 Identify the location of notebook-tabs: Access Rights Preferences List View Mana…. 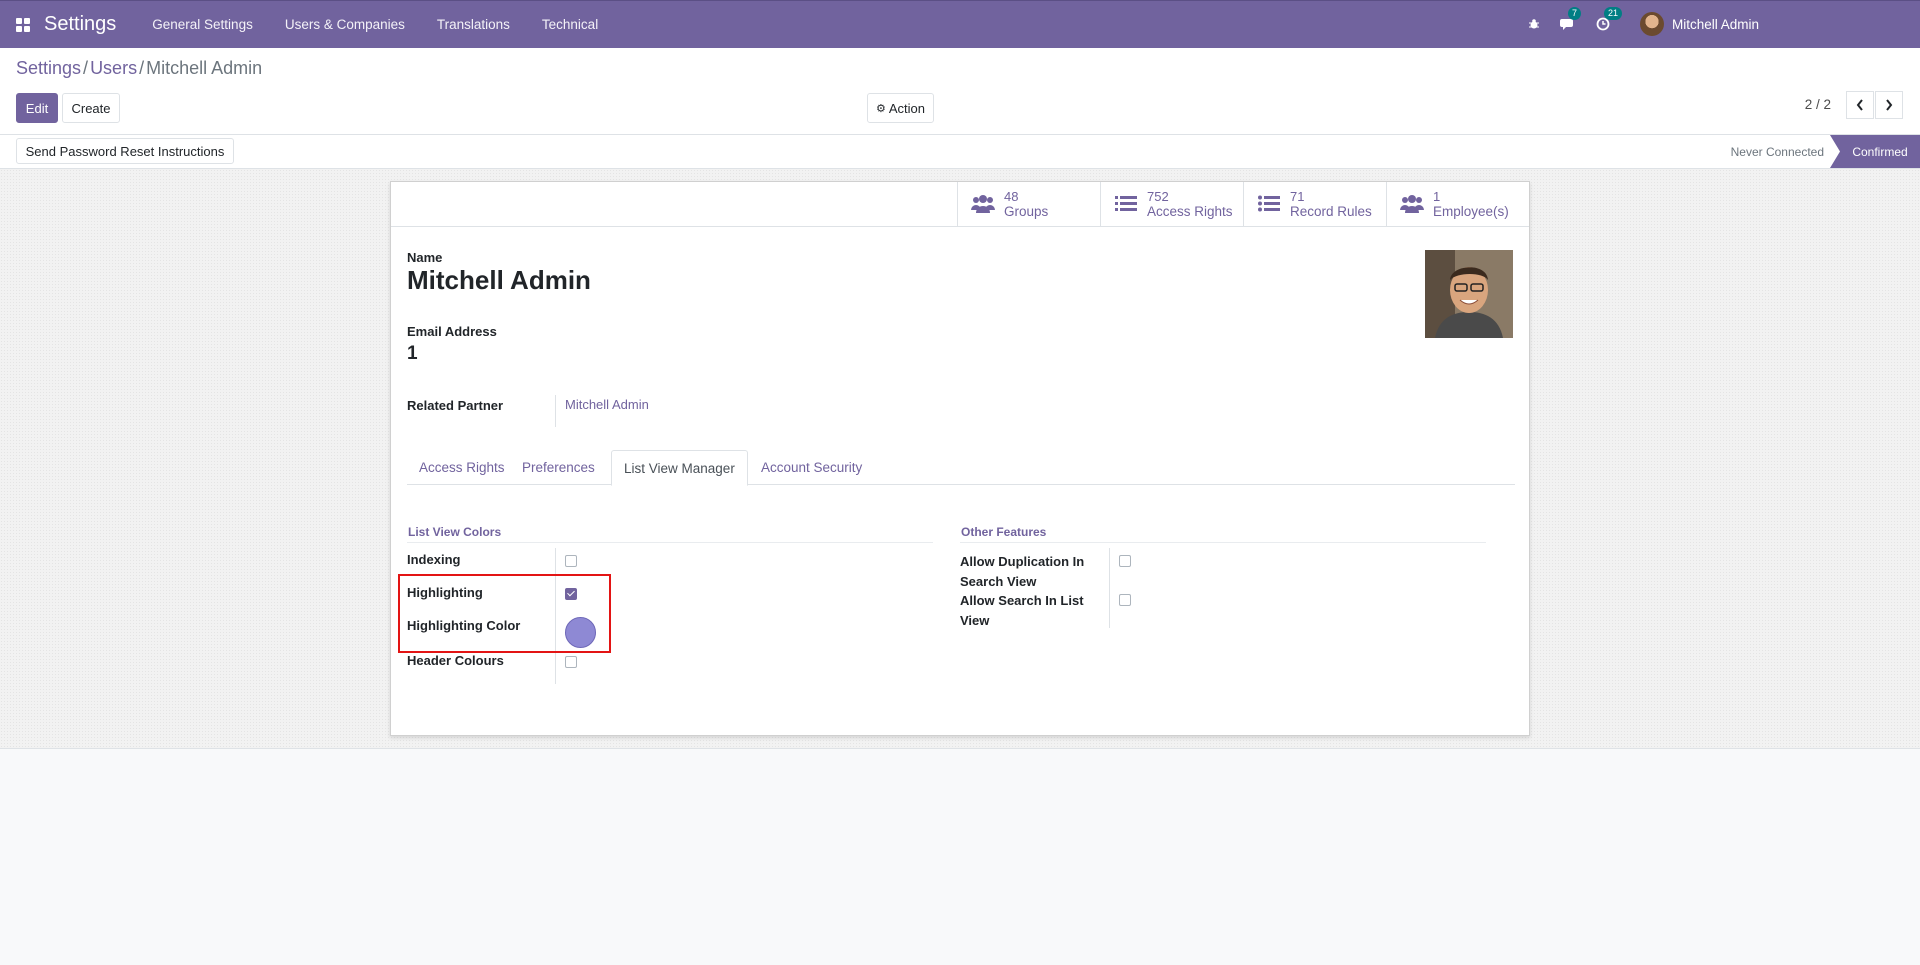
(961, 468).